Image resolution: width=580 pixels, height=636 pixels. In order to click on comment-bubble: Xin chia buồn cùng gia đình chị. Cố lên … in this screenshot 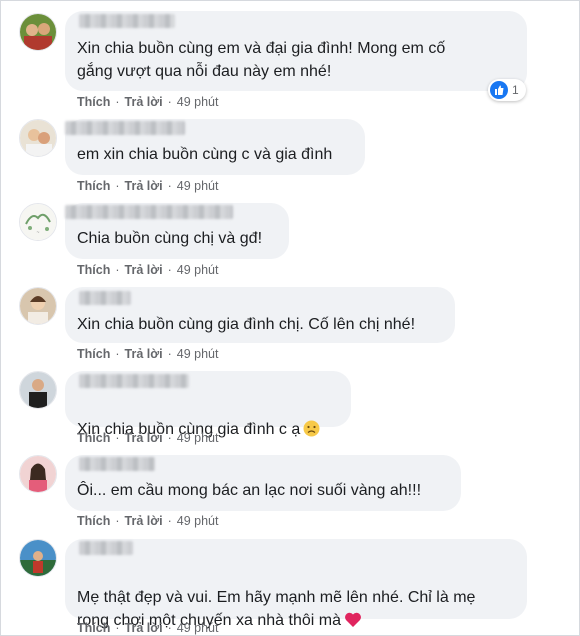, I will do `click(260, 315)`.